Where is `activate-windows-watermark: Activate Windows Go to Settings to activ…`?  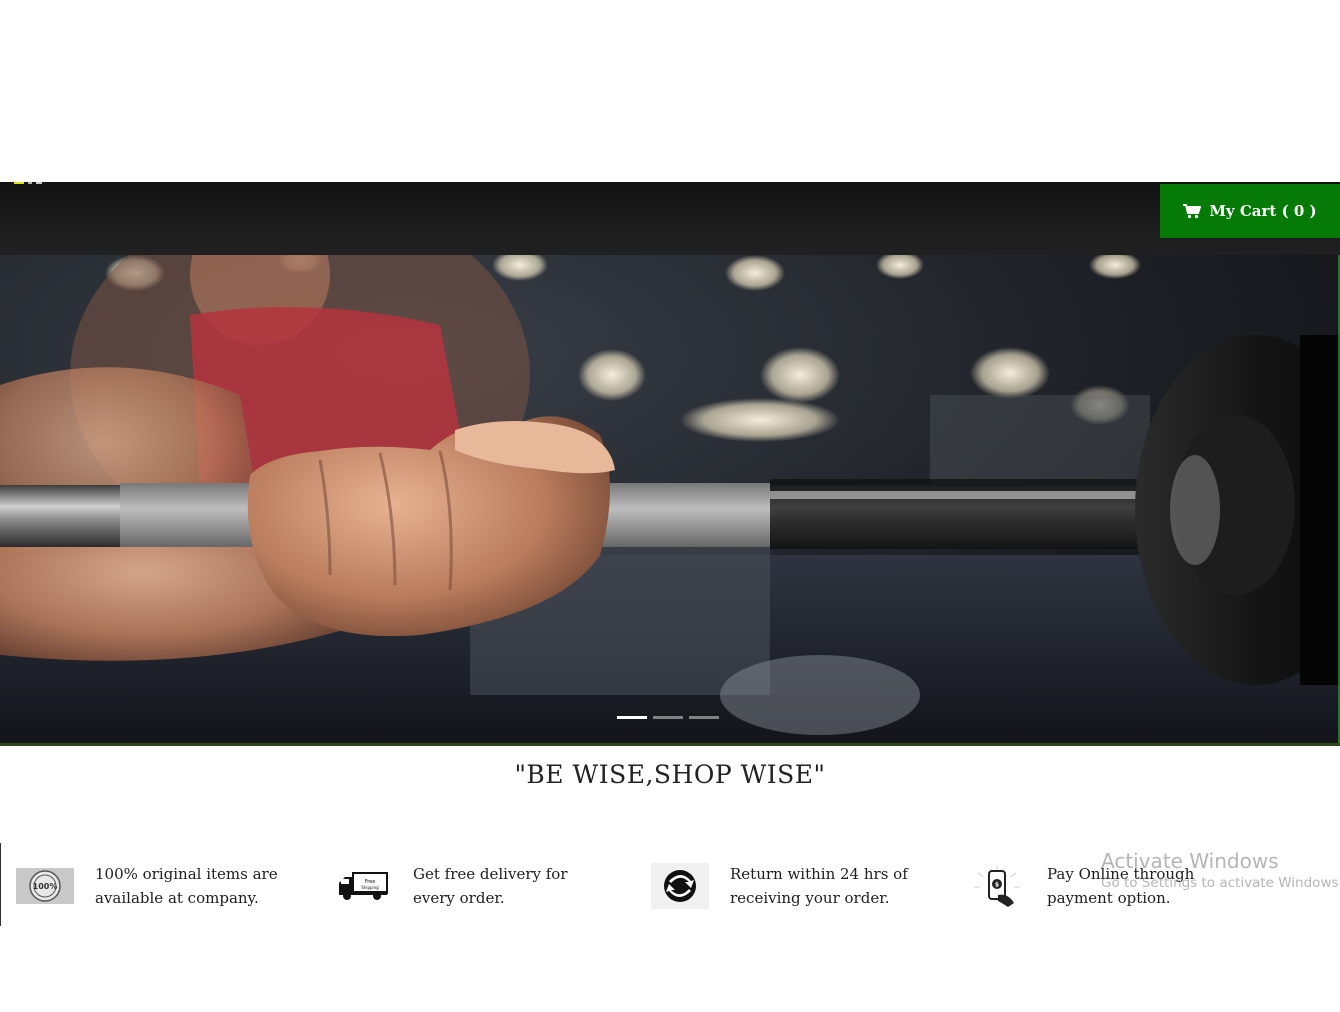 activate-windows-watermark: Activate Windows Go to Settings to activ… is located at coordinates (1220, 870).